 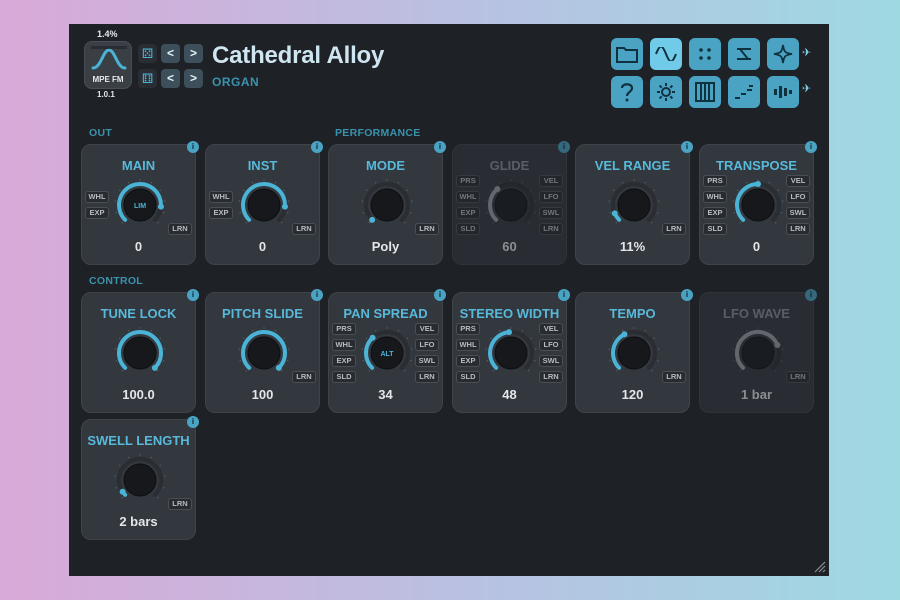 I want to click on random-dice-icon: ⚄, so click(x=147, y=53).